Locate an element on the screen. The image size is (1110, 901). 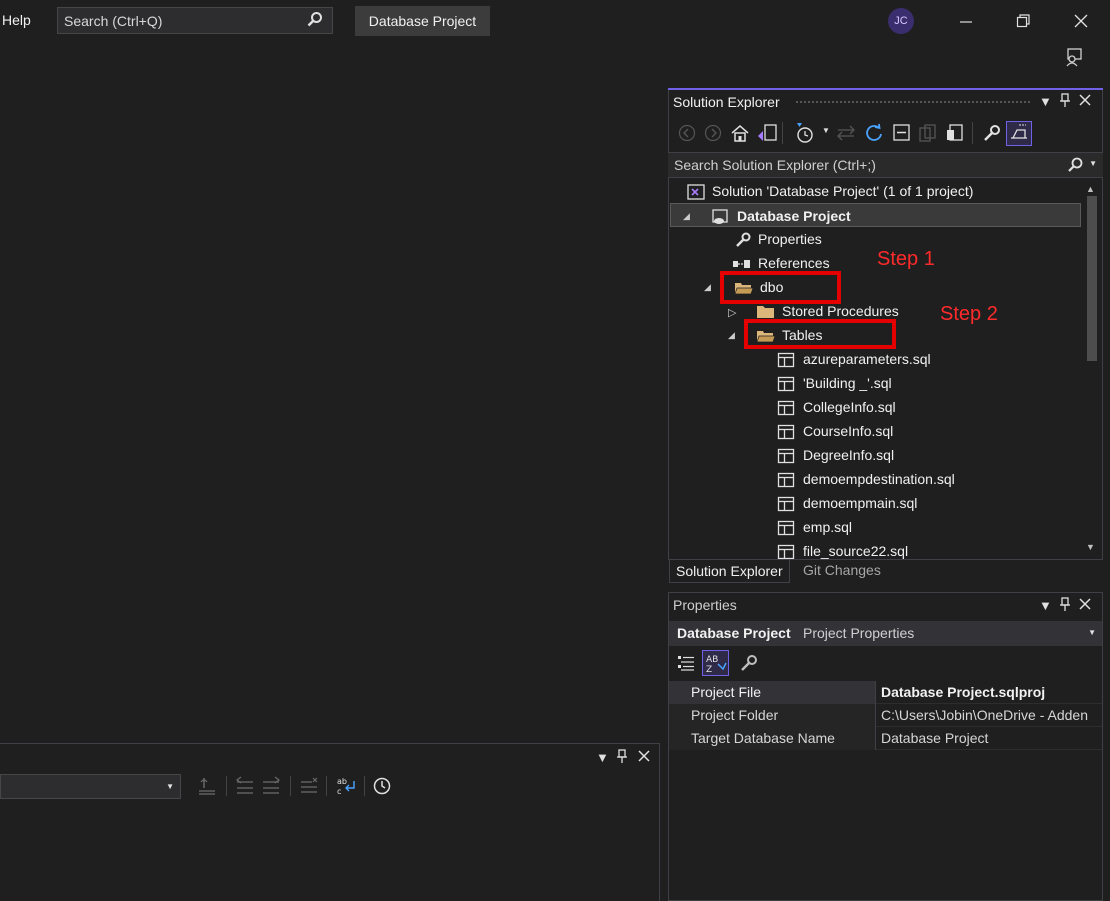
tree-item-label: References is located at coordinates (794, 263).